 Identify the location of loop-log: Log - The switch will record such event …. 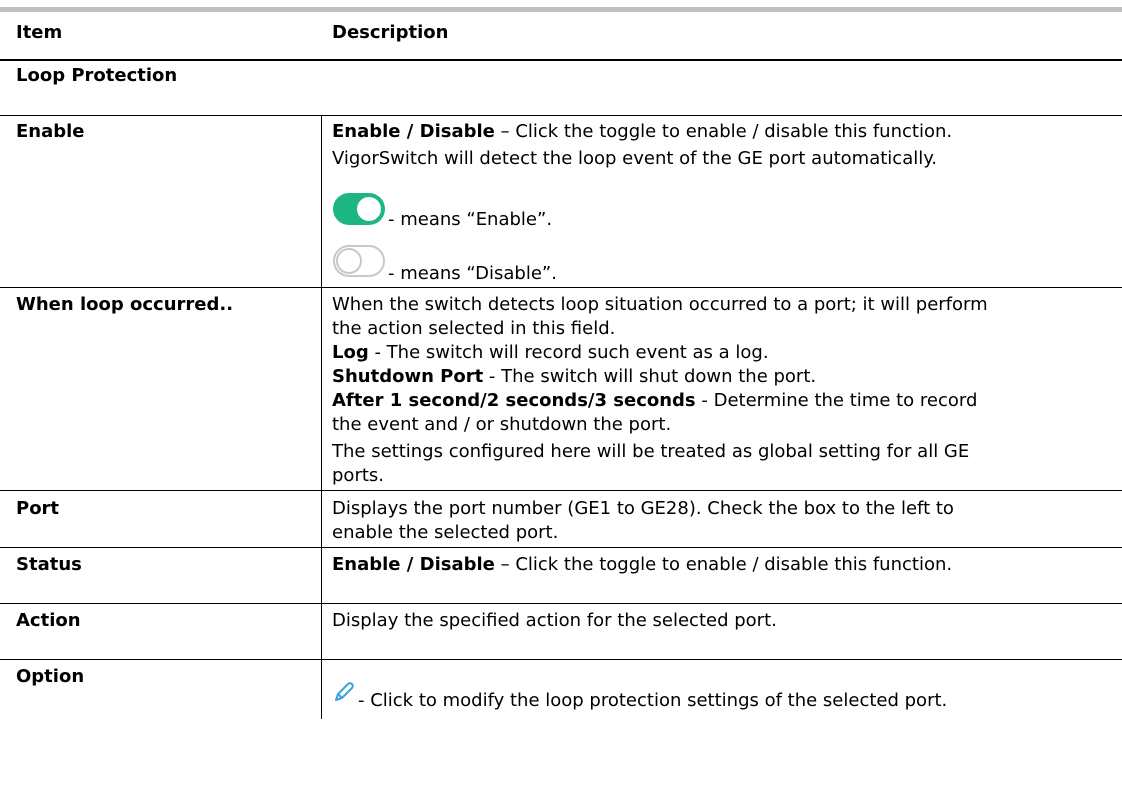
(722, 353).